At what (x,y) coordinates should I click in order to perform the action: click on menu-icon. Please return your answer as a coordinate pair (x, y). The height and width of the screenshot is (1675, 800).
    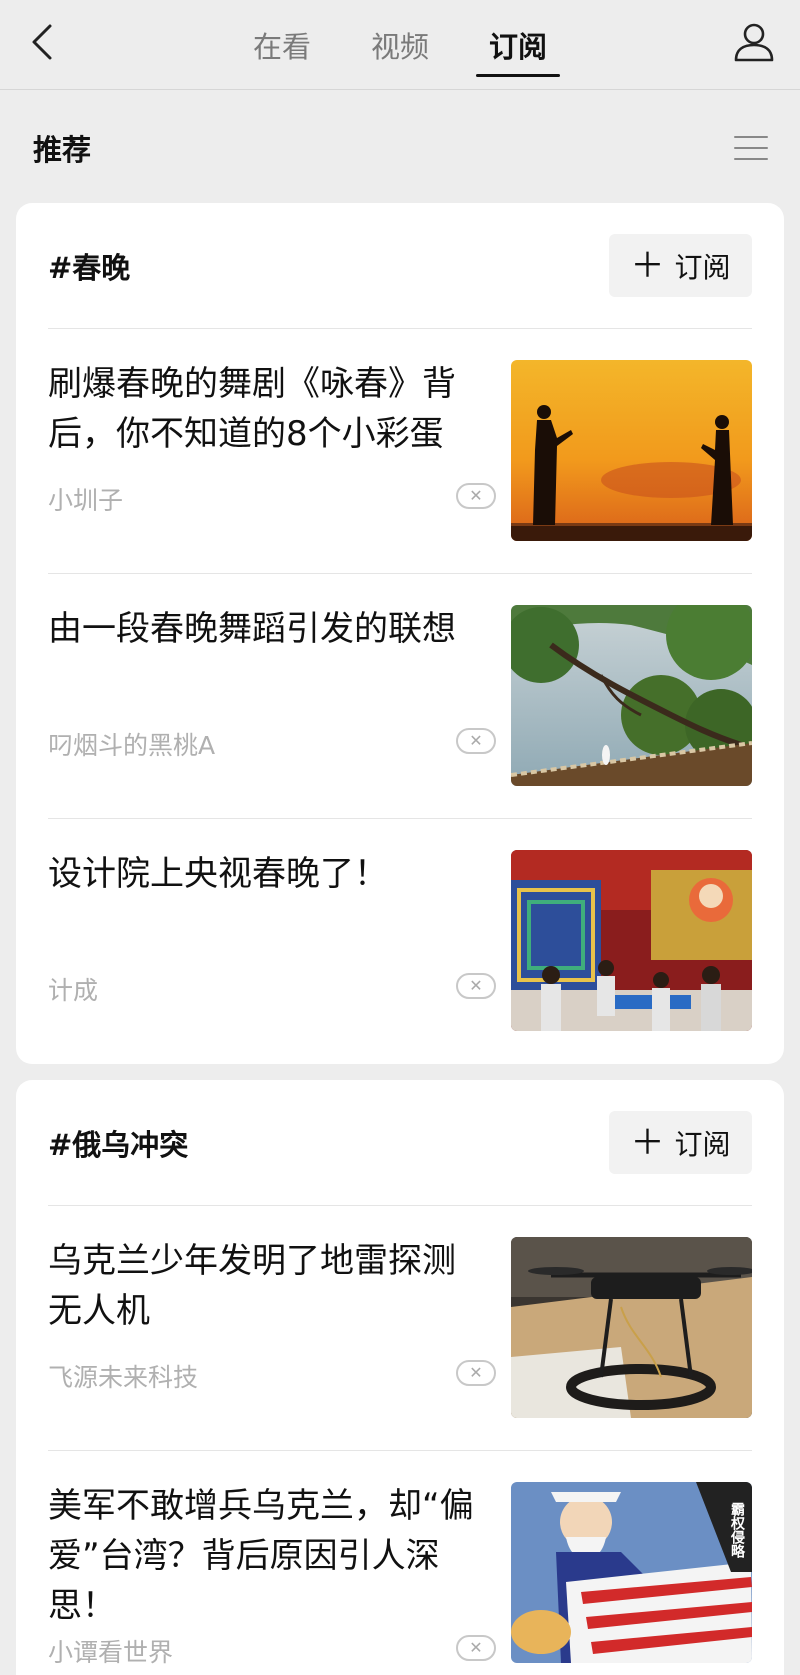
    Looking at the image, I should click on (751, 148).